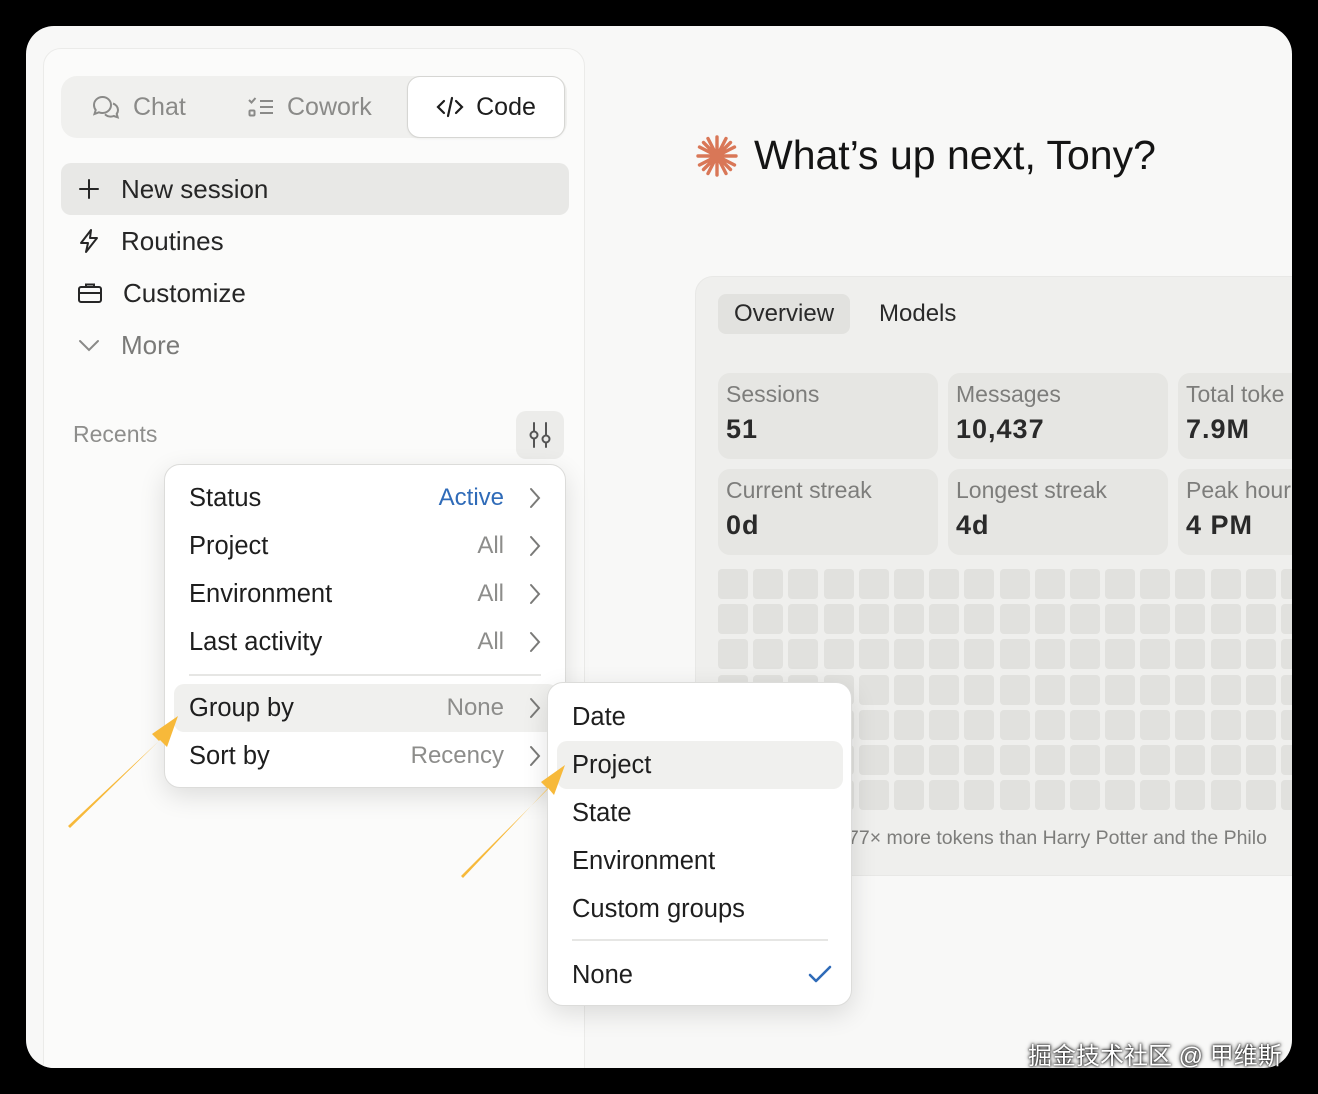 The image size is (1318, 1094). What do you see at coordinates (1155, 1056) in the screenshot?
I see `watermark: 掘金技术社区 @ 甲维斯` at bounding box center [1155, 1056].